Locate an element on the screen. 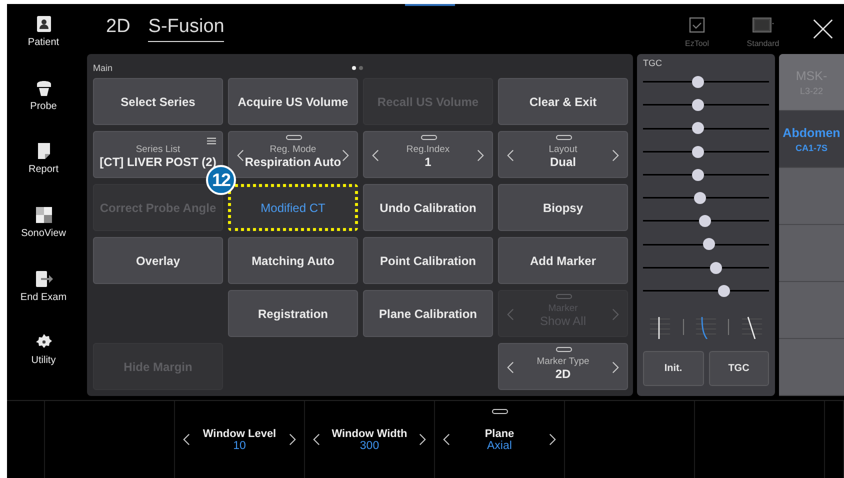 The width and height of the screenshot is (844, 478). function-button: Matching Auto is located at coordinates (293, 260).